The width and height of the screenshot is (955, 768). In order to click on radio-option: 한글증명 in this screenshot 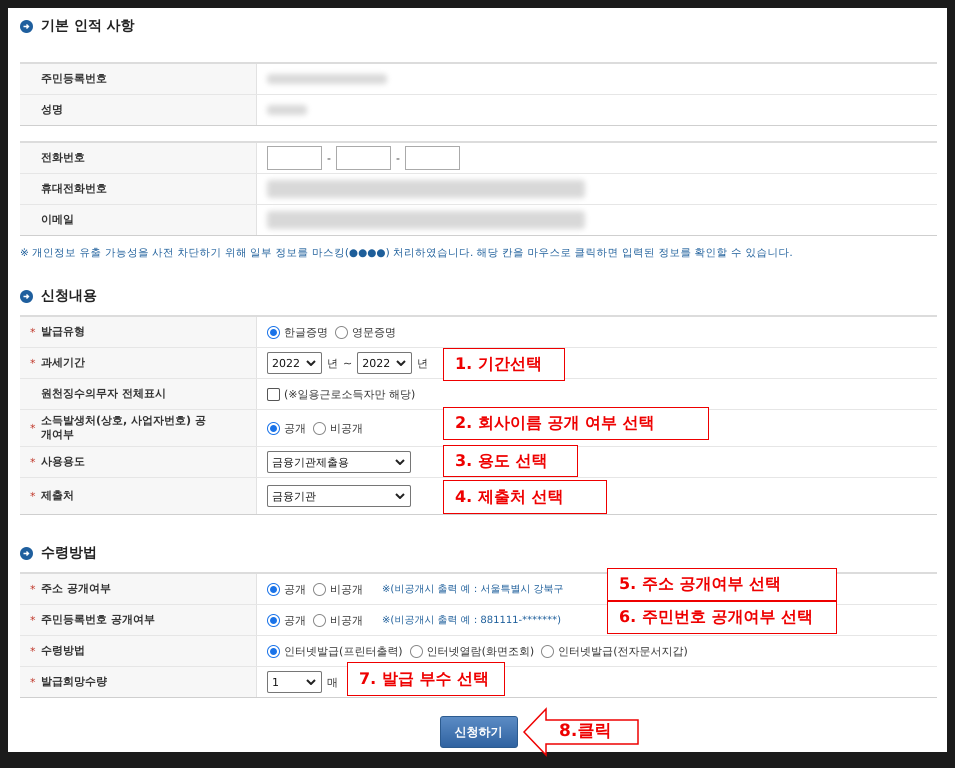, I will do `click(297, 332)`.